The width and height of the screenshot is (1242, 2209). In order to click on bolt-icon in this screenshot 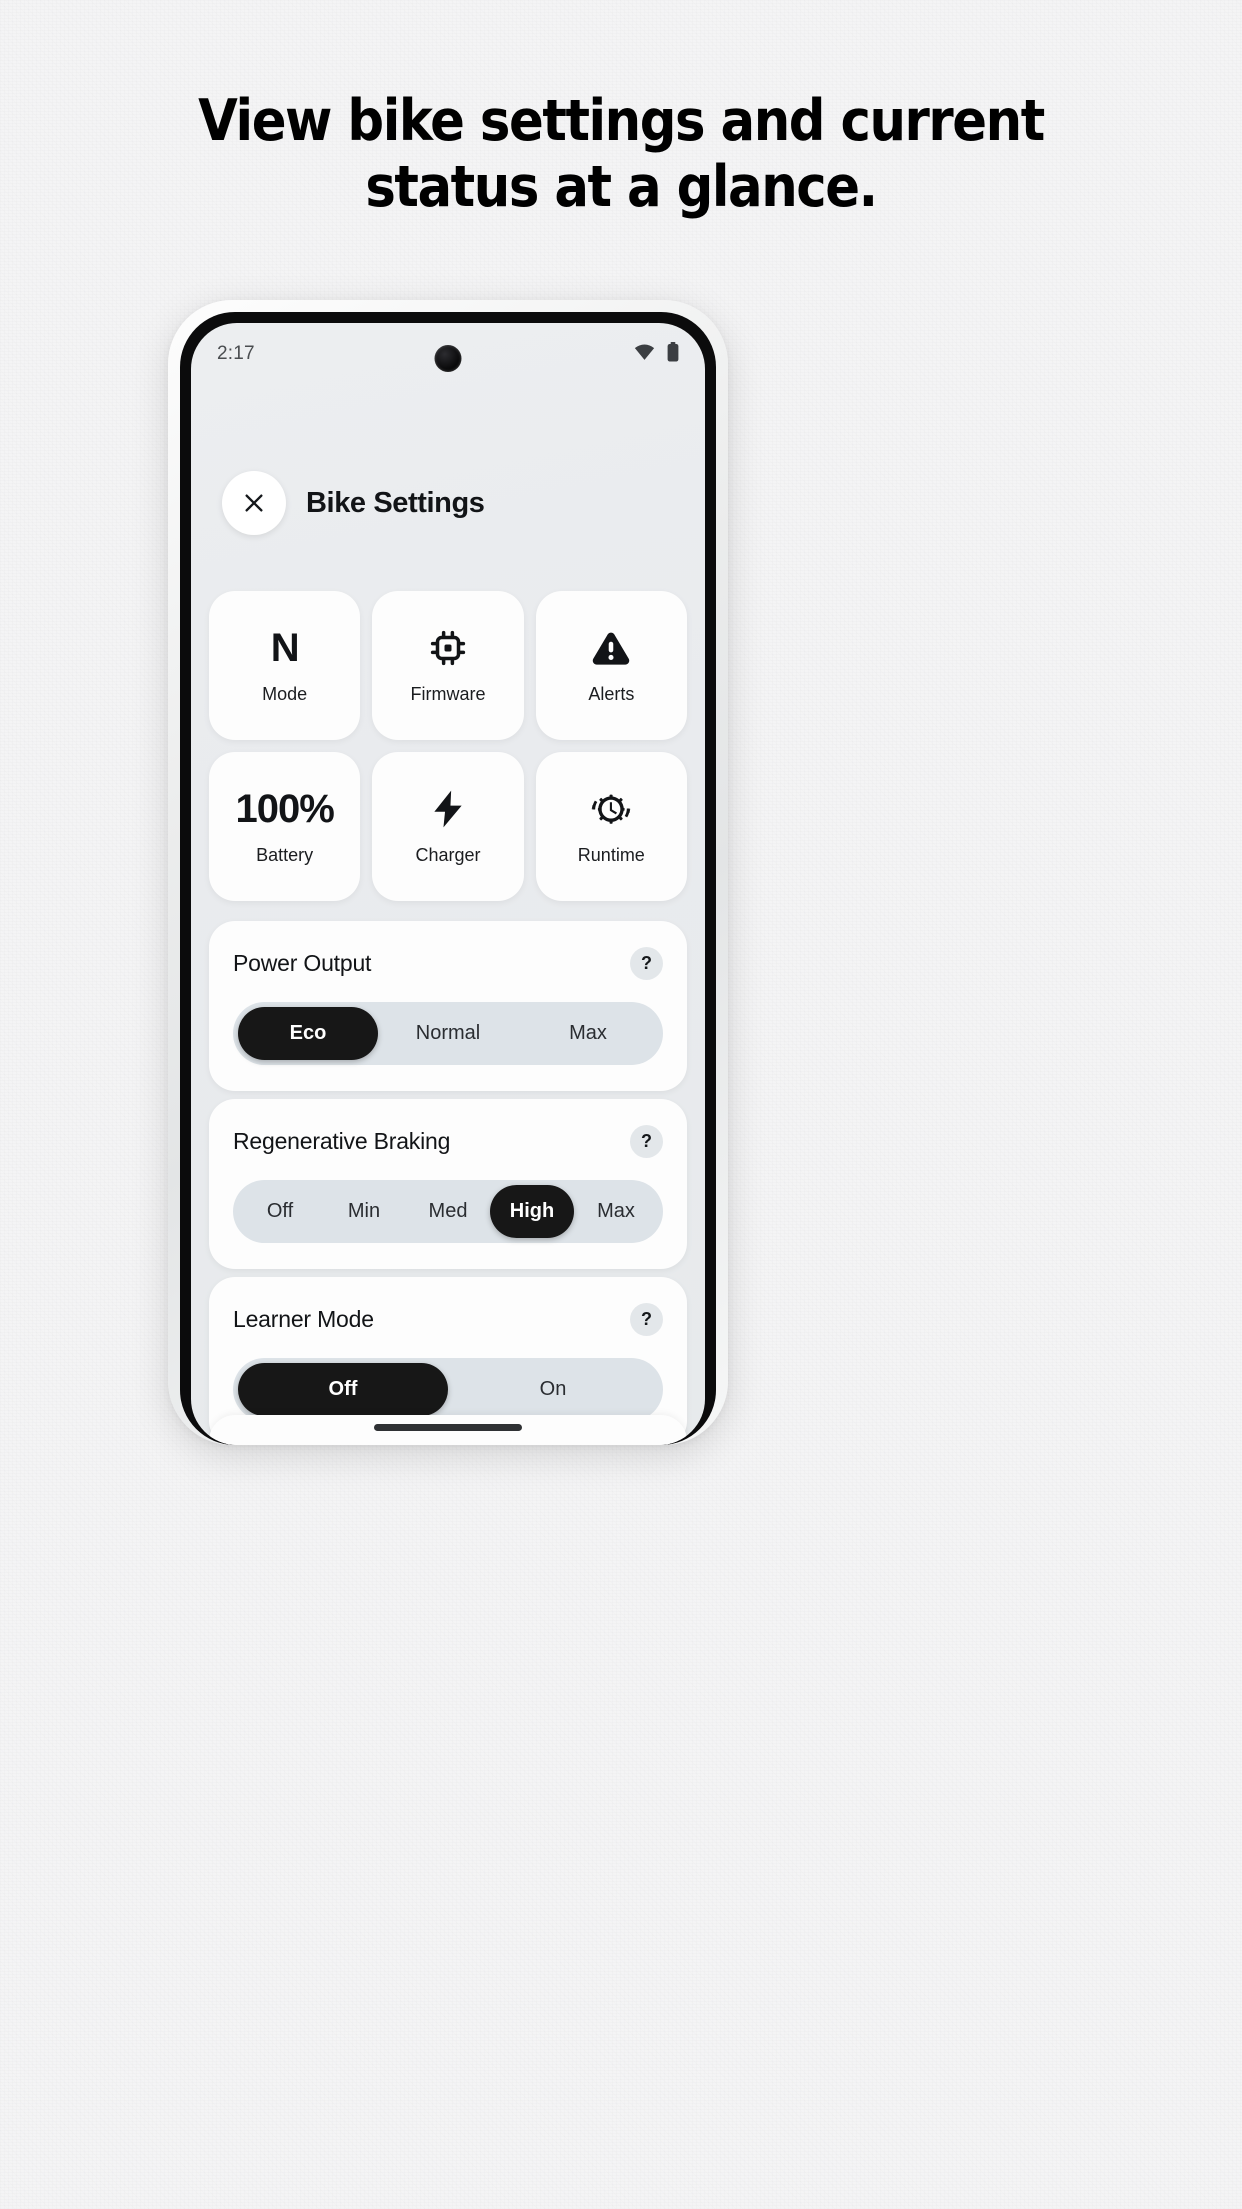, I will do `click(448, 809)`.